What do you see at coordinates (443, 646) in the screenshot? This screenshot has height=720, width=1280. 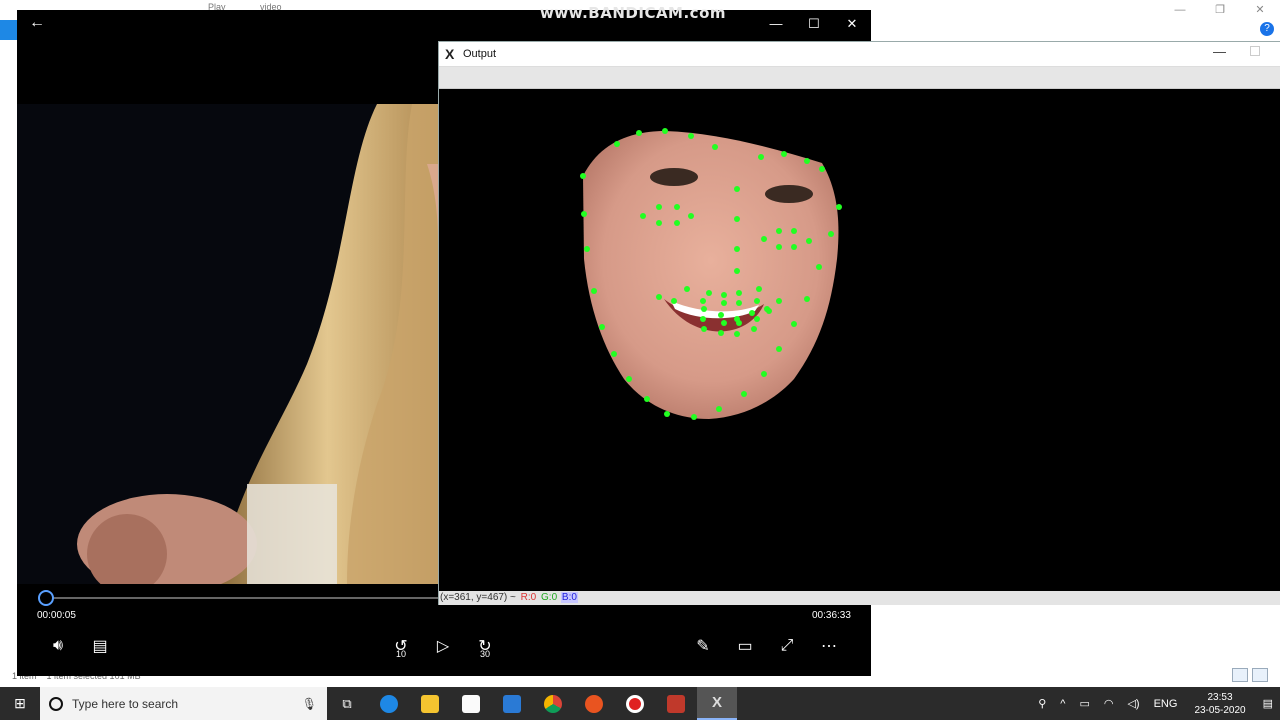 I see `play-button: ▷` at bounding box center [443, 646].